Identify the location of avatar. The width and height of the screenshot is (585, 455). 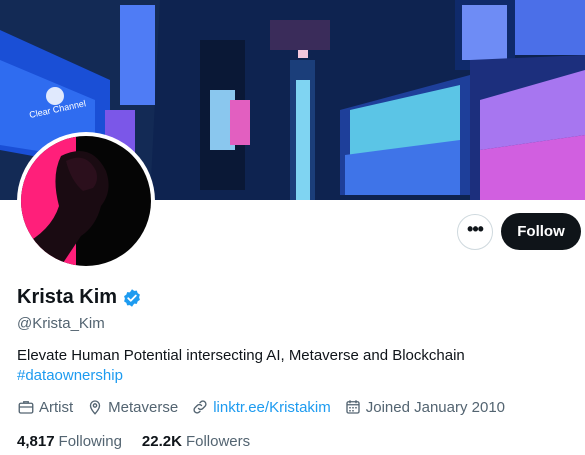
(86, 201).